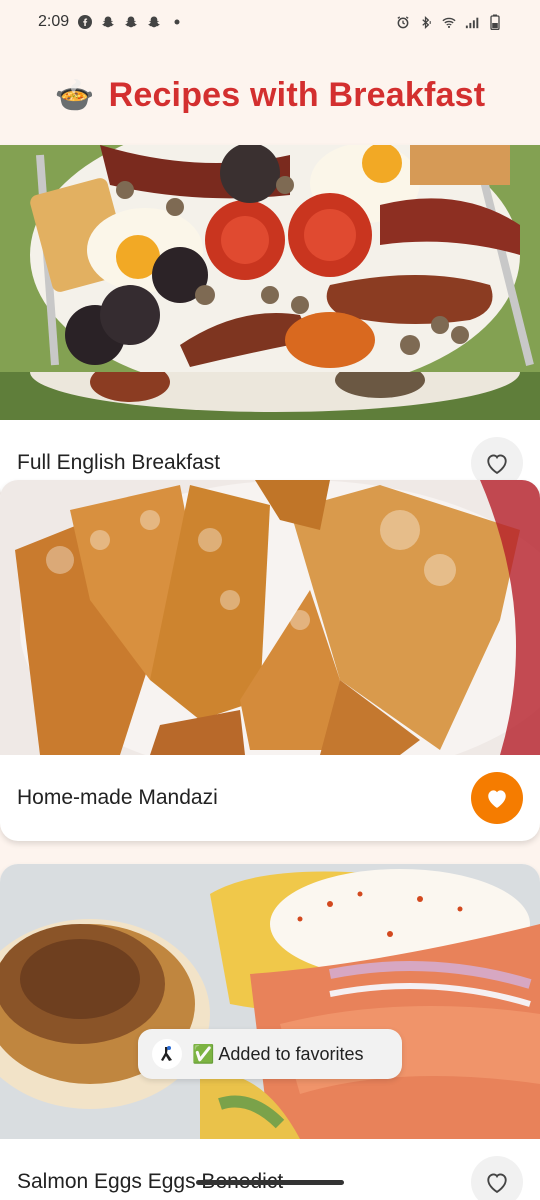 This screenshot has width=540, height=1200. What do you see at coordinates (278, 1053) in the screenshot?
I see `toast-message: ✅ Added to favorites` at bounding box center [278, 1053].